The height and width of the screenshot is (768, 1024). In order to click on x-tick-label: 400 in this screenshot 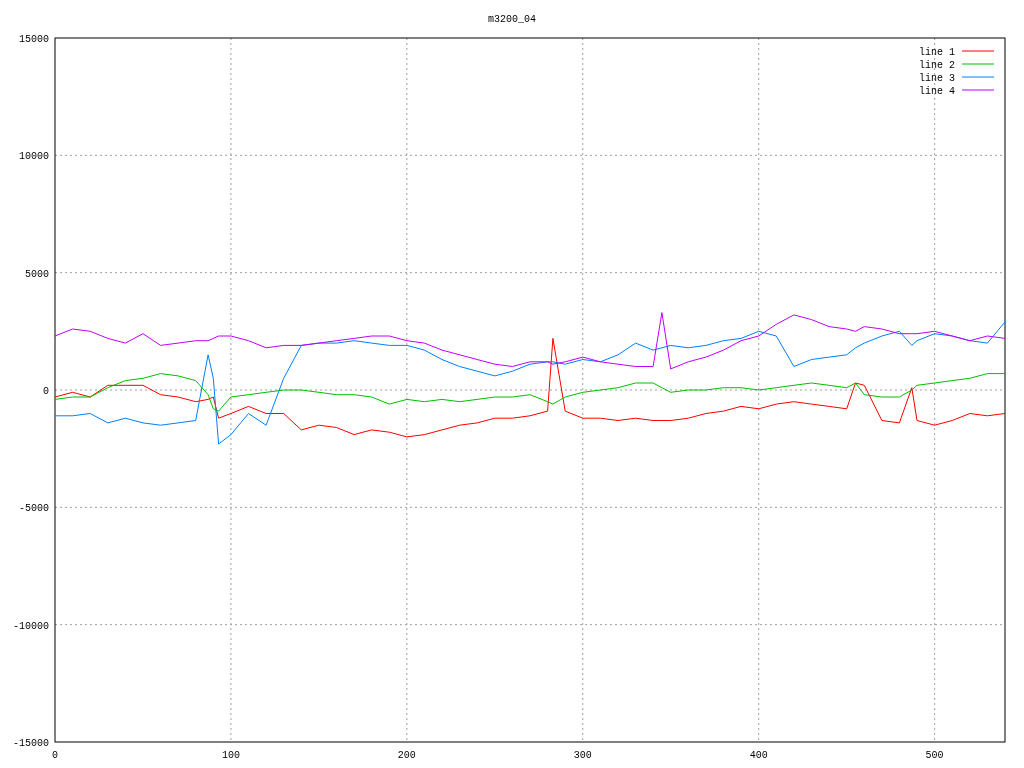, I will do `click(758, 755)`.